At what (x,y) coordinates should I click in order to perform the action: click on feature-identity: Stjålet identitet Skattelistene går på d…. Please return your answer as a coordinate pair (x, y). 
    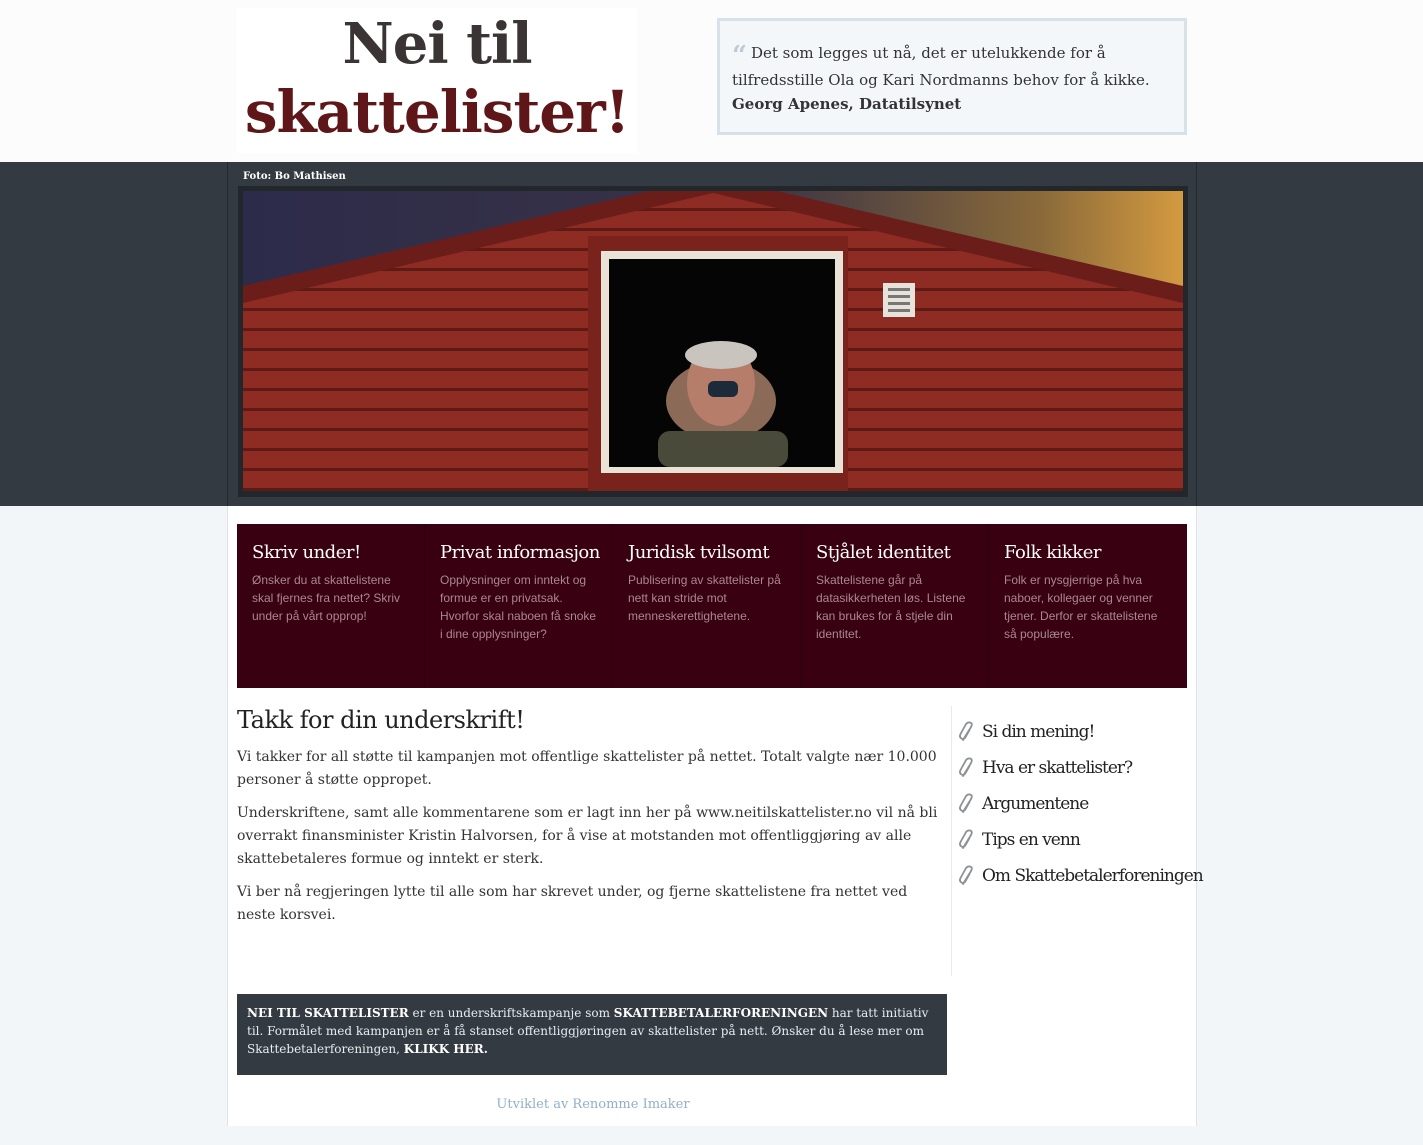
    Looking at the image, I should click on (895, 606).